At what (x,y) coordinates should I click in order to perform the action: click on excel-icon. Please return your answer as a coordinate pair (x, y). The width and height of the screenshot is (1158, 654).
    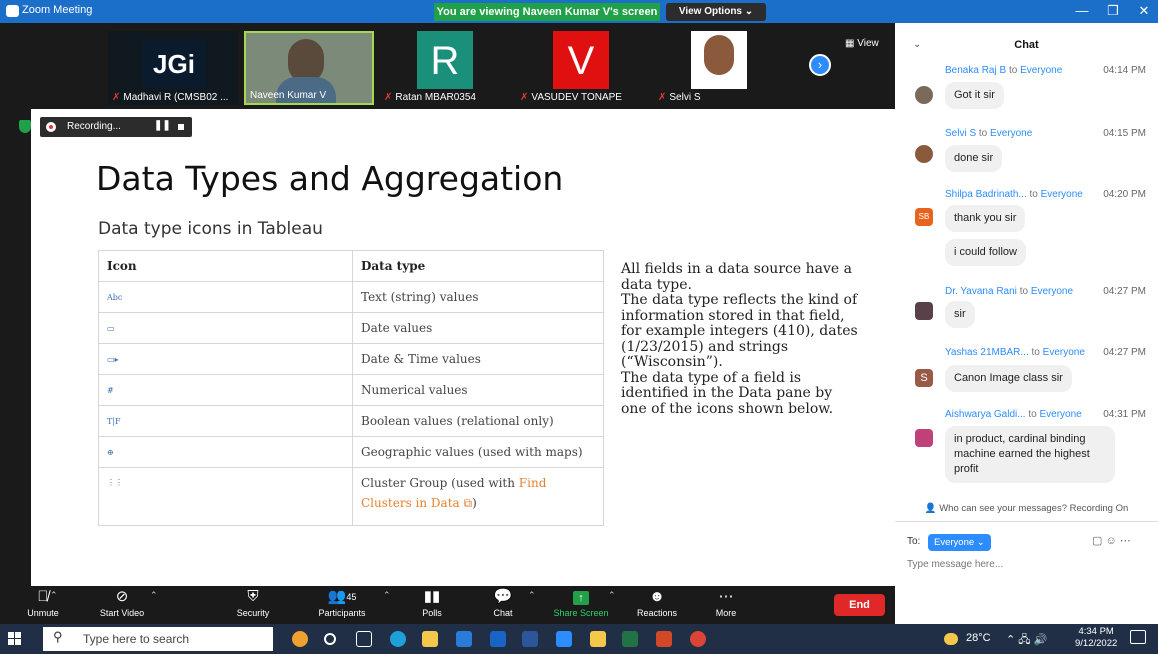
    Looking at the image, I should click on (630, 639).